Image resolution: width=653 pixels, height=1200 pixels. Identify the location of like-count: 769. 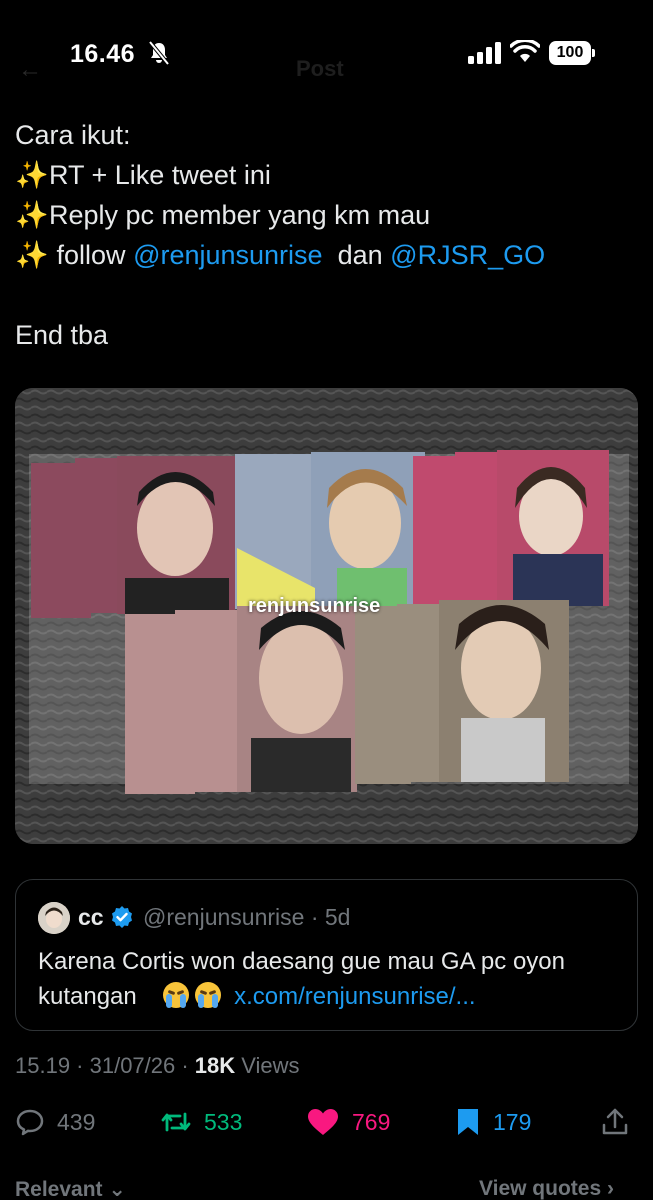
(371, 1121).